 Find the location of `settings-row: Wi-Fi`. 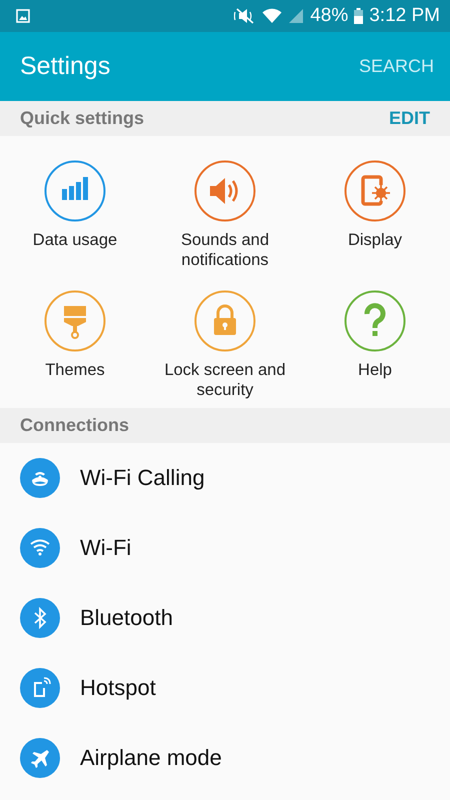

settings-row: Wi-Fi is located at coordinates (225, 548).